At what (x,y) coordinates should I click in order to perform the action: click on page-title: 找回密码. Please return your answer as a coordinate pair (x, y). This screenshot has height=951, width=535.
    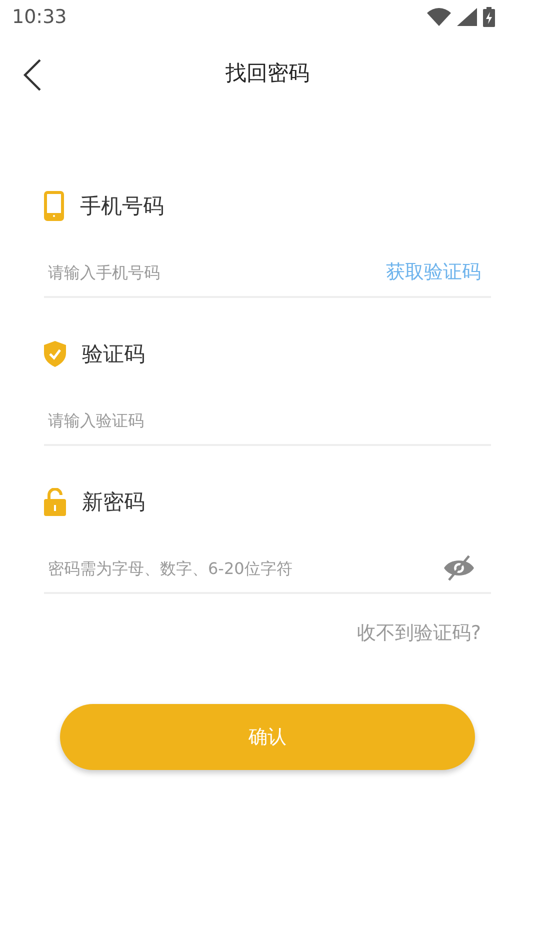
    Looking at the image, I should click on (268, 73).